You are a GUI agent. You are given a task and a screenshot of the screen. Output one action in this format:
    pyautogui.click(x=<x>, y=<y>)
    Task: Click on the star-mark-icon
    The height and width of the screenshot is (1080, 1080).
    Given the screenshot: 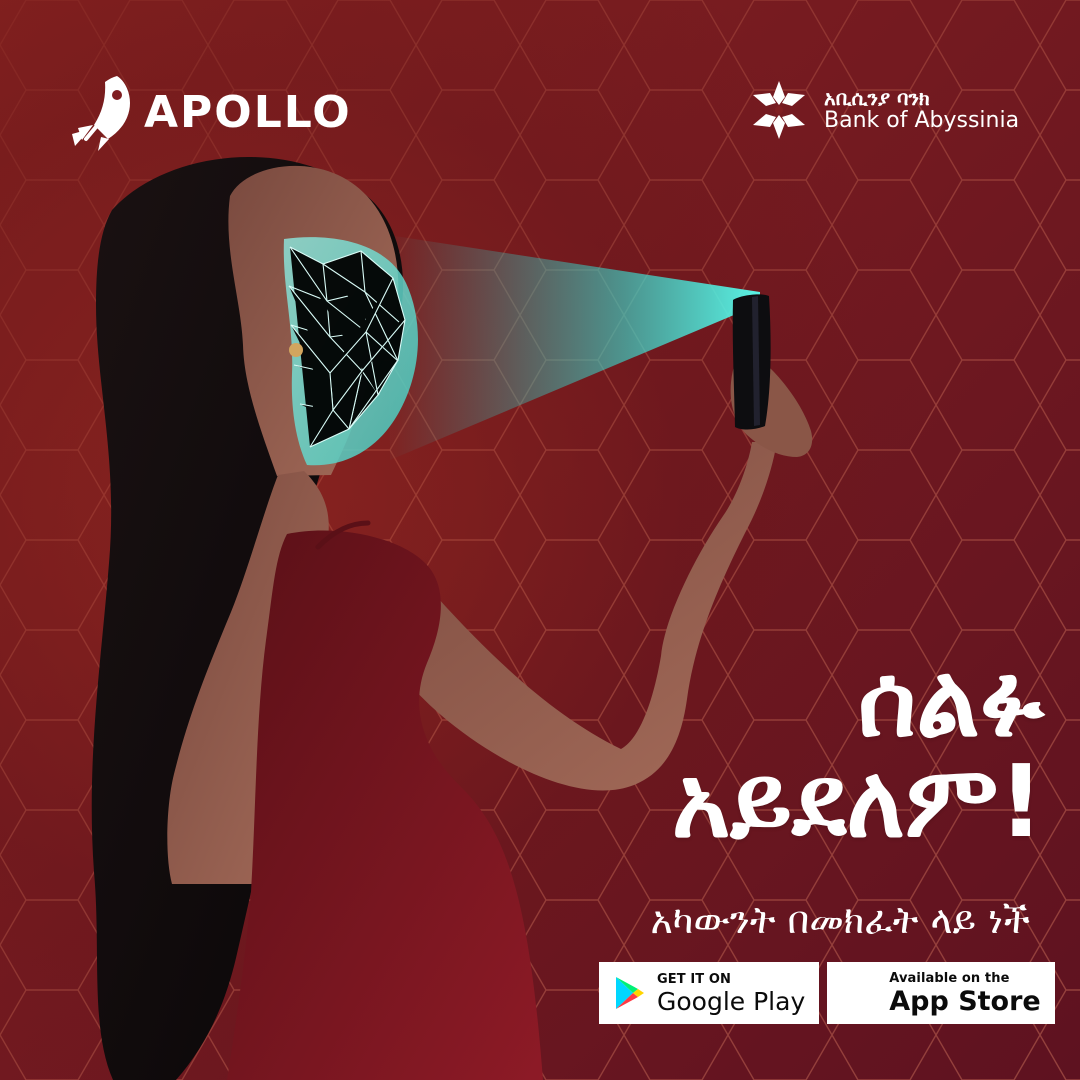 What is the action you would take?
    pyautogui.click(x=779, y=110)
    